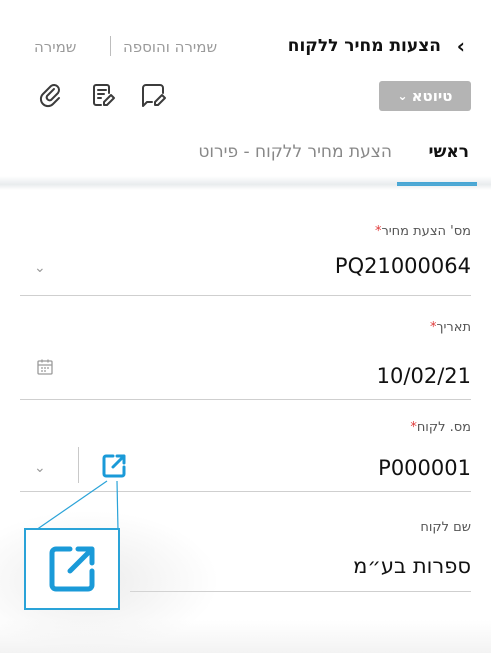 This screenshot has width=491, height=653. I want to click on customer-number-value: P000001, so click(424, 468).